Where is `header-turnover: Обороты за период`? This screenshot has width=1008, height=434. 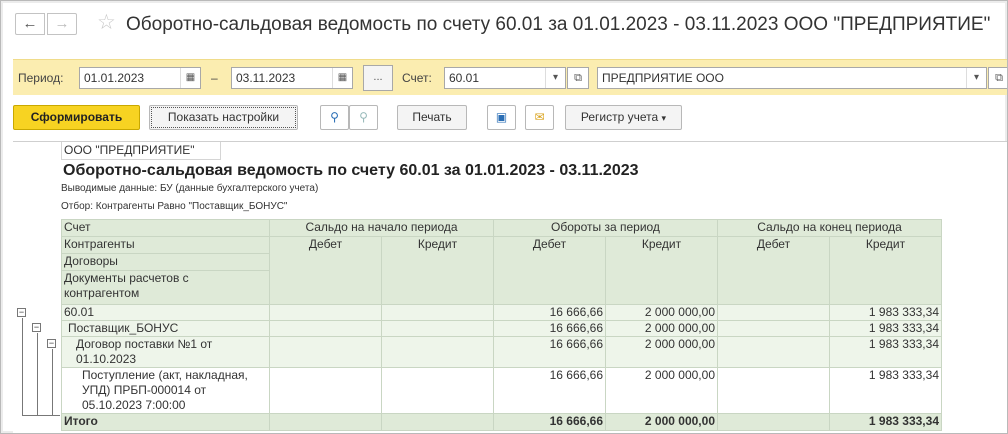
header-turnover: Обороты за период is located at coordinates (605, 228).